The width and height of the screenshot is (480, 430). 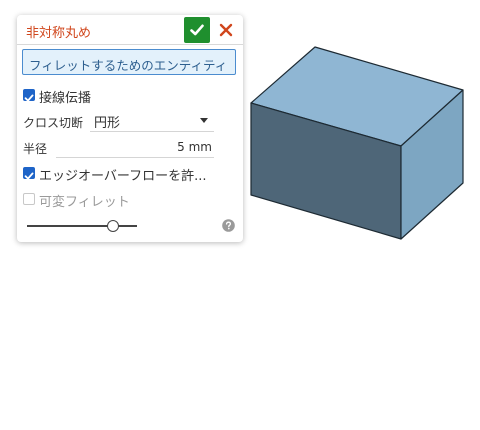 What do you see at coordinates (84, 202) in the screenshot?
I see `variable-fillet-label: 可変フィレット` at bounding box center [84, 202].